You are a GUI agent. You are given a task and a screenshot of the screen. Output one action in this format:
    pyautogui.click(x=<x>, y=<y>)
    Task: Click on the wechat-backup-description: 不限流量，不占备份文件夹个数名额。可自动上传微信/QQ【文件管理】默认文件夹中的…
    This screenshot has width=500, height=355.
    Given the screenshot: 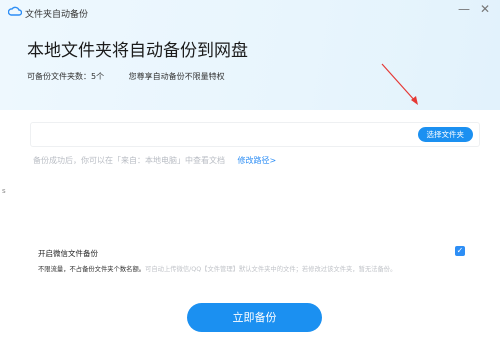 What is the action you would take?
    pyautogui.click(x=217, y=268)
    